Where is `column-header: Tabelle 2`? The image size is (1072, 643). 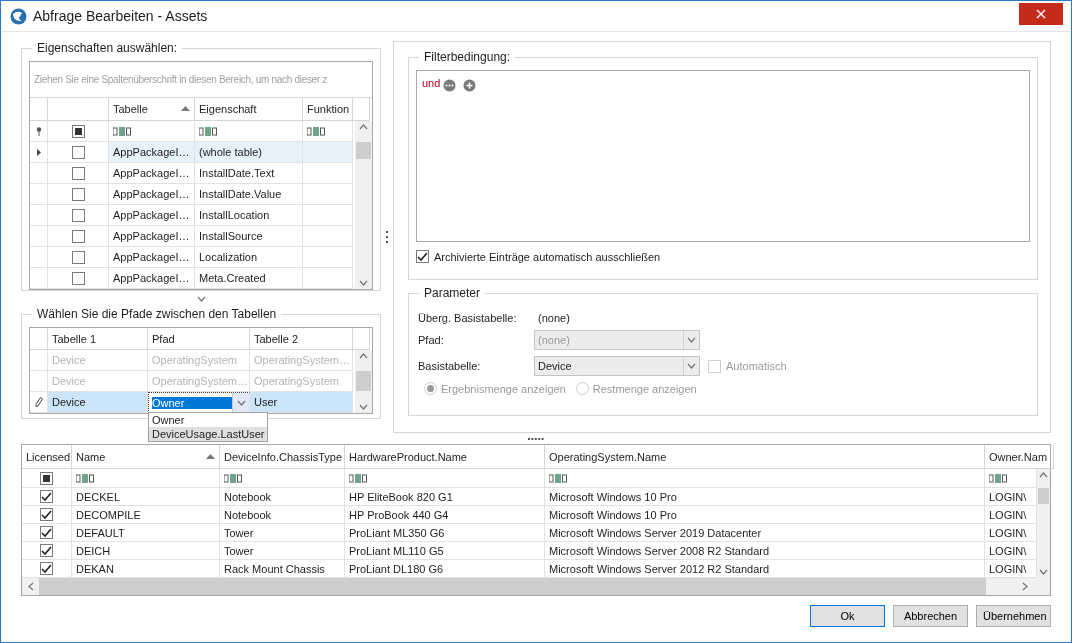
column-header: Tabelle 2 is located at coordinates (301, 339).